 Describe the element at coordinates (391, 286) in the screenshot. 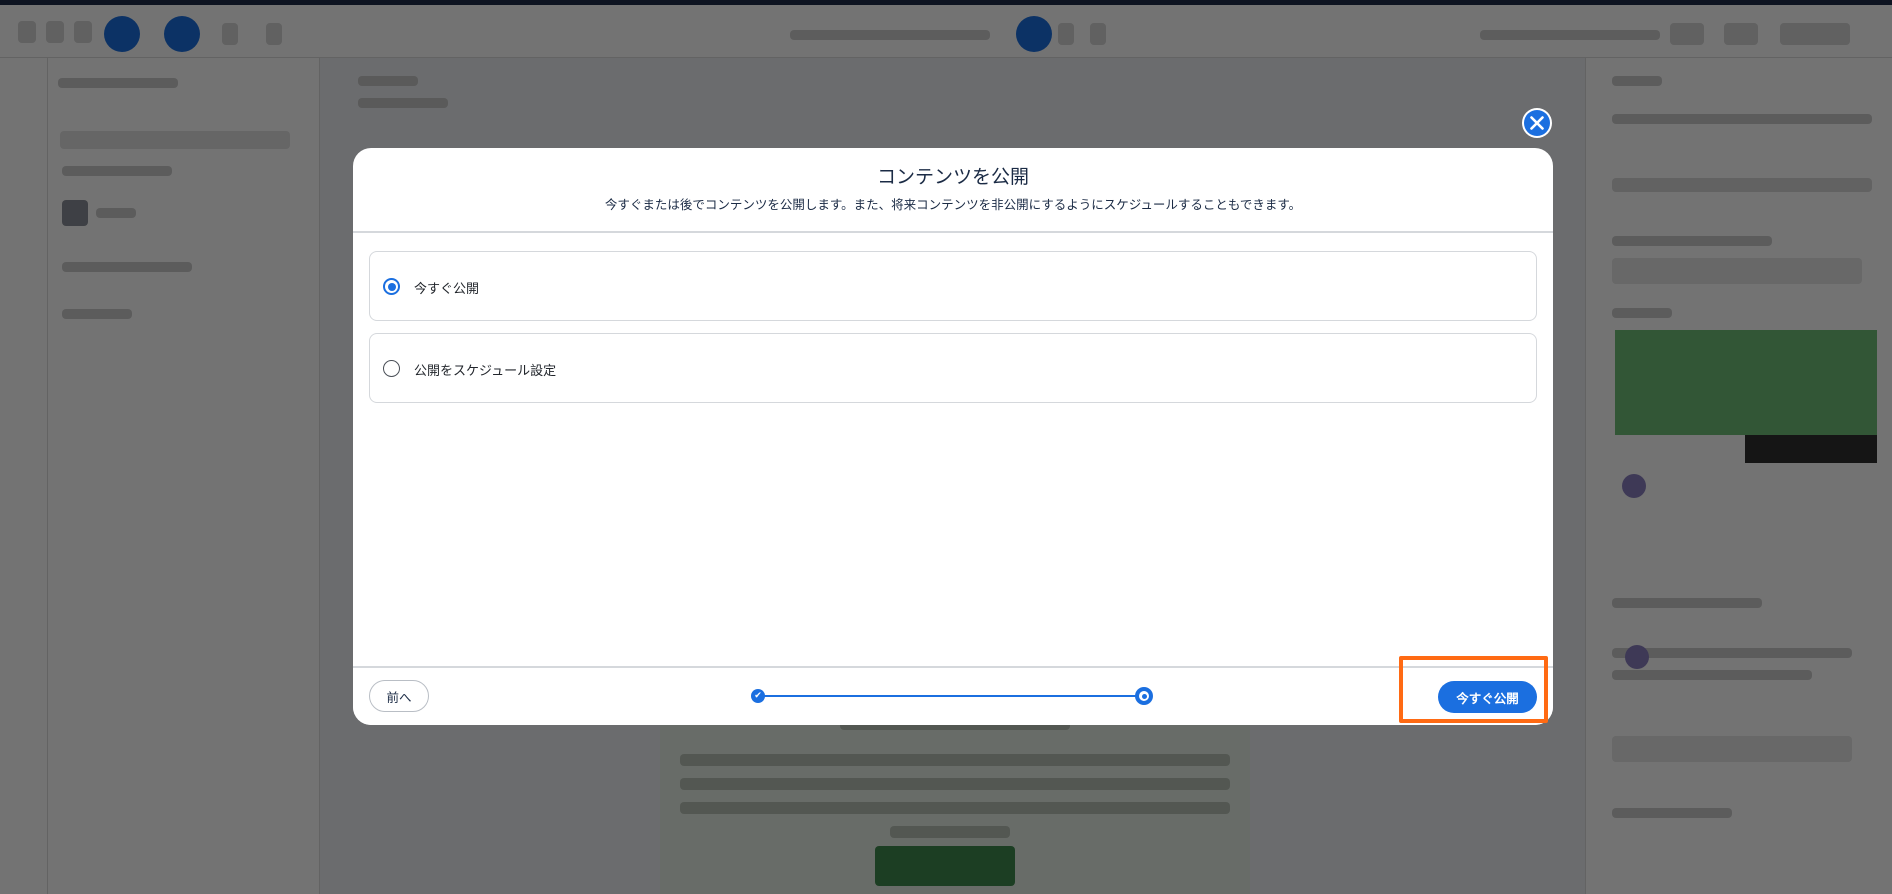

I see `radio-publish-now` at that location.